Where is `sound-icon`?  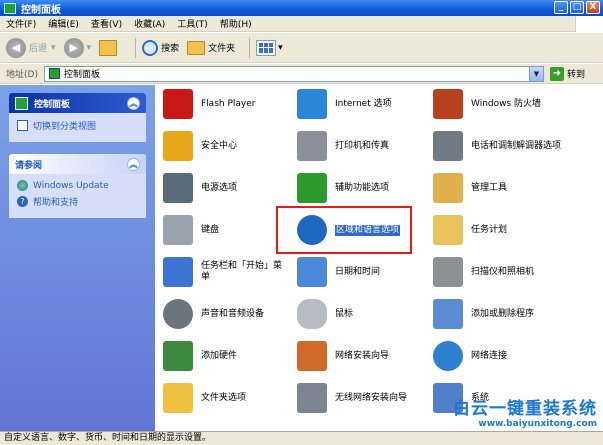
sound-icon is located at coordinates (178, 314).